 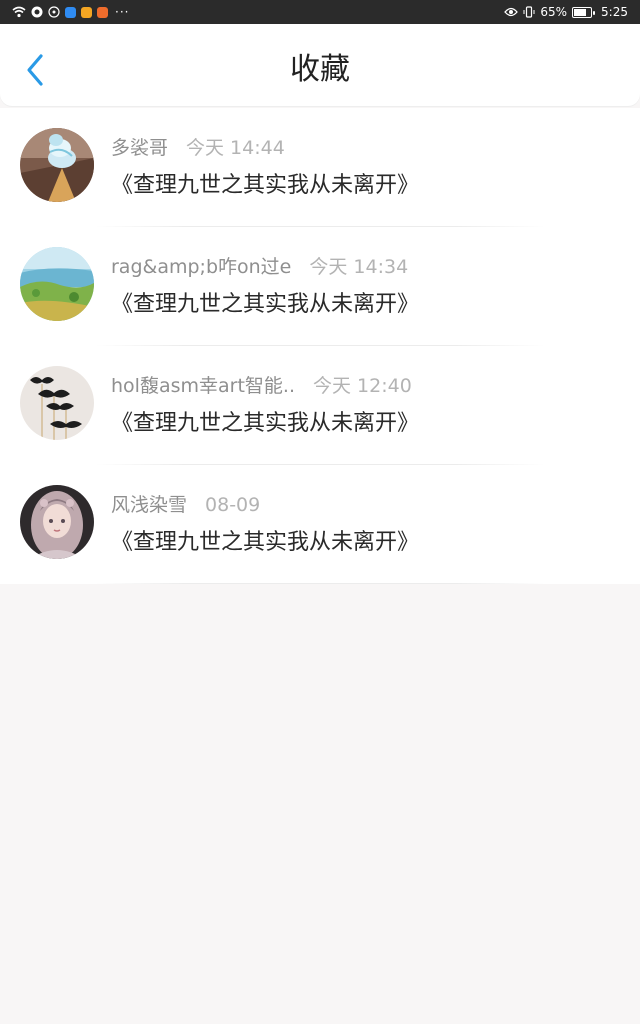 What do you see at coordinates (554, 12) in the screenshot?
I see `battery-percent: 65%` at bounding box center [554, 12].